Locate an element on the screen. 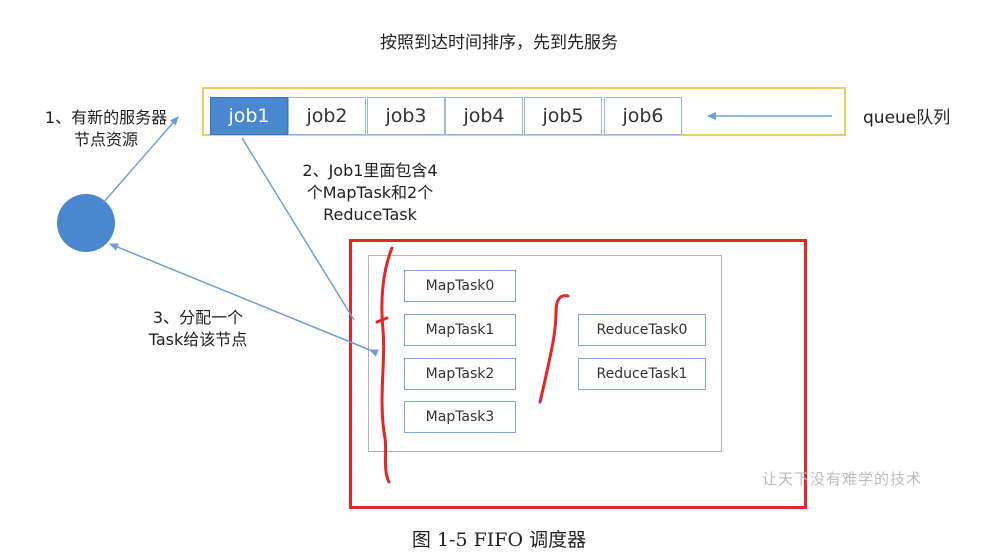  node-to-job1-arrow is located at coordinates (140, 160).